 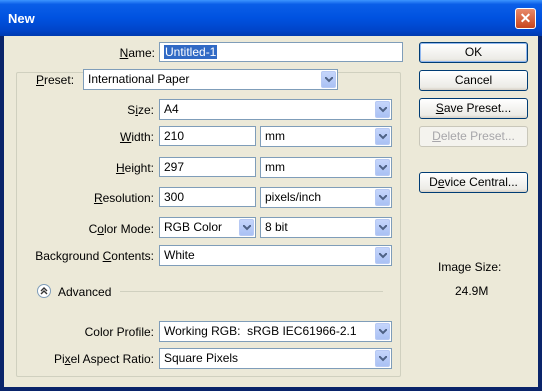 What do you see at coordinates (326, 197) in the screenshot?
I see `resolution-unit-select: pixels/inch` at bounding box center [326, 197].